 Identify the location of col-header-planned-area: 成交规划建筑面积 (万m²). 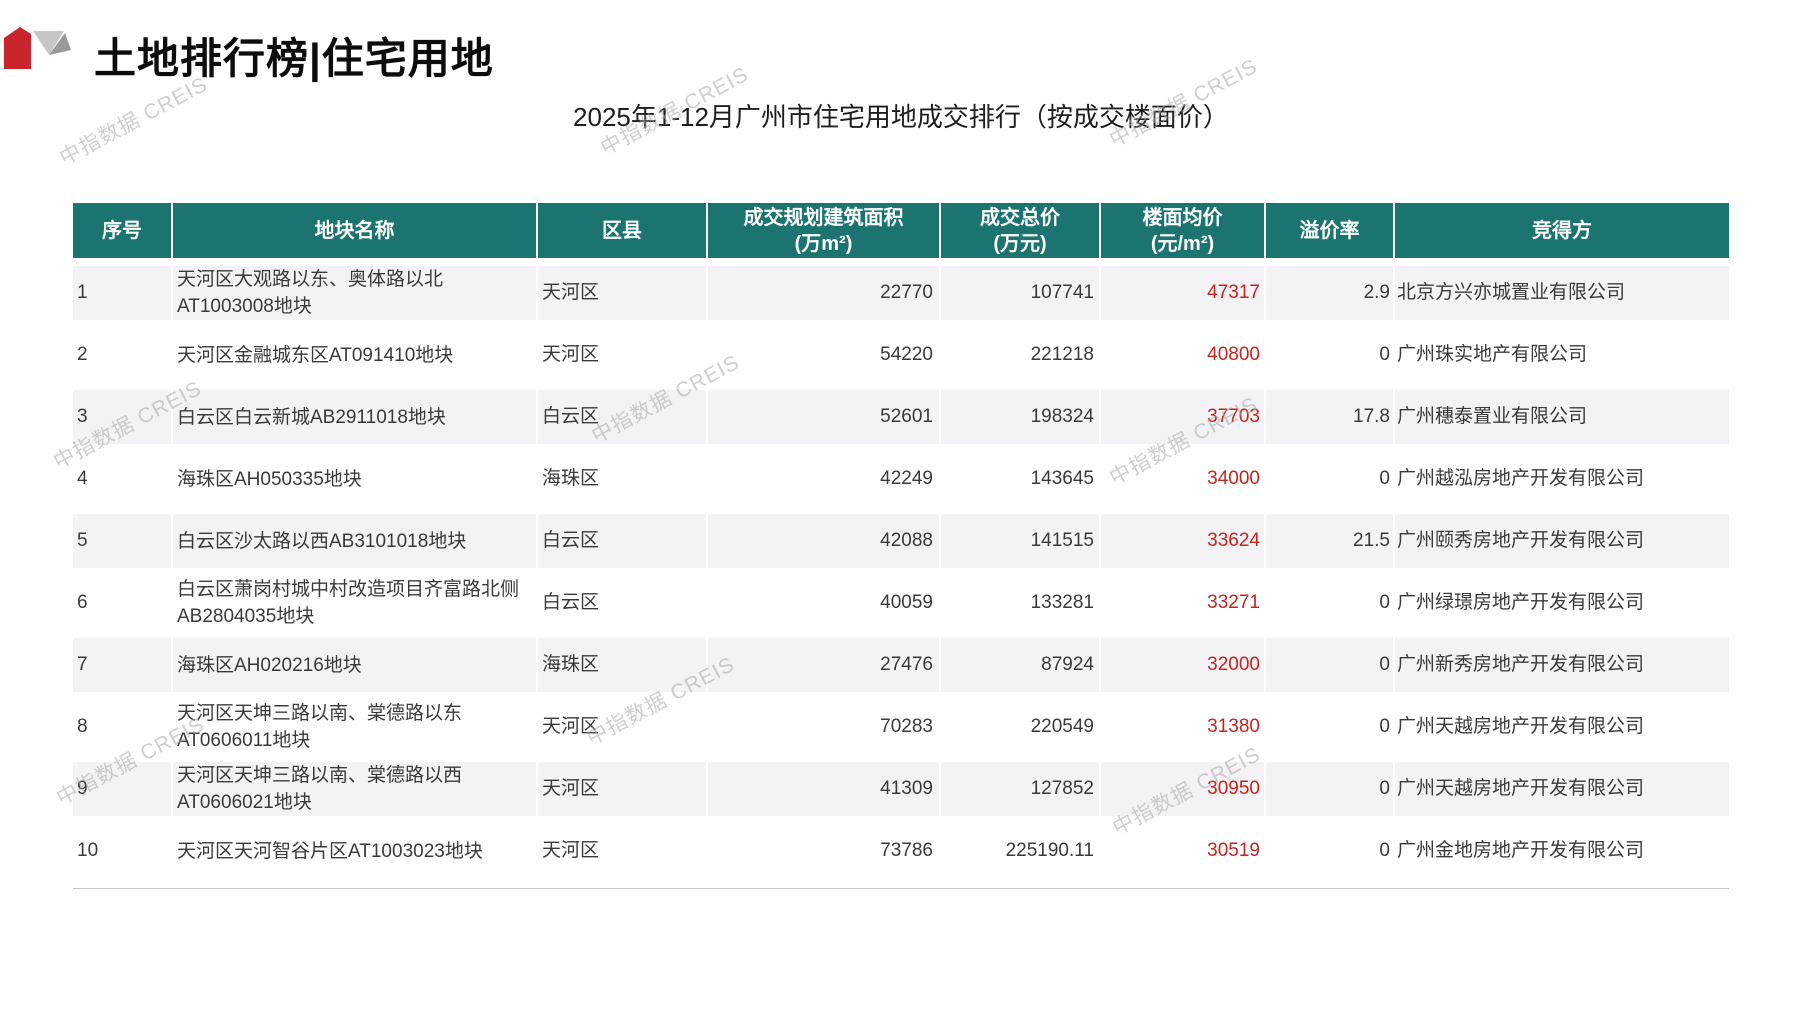
(824, 234).